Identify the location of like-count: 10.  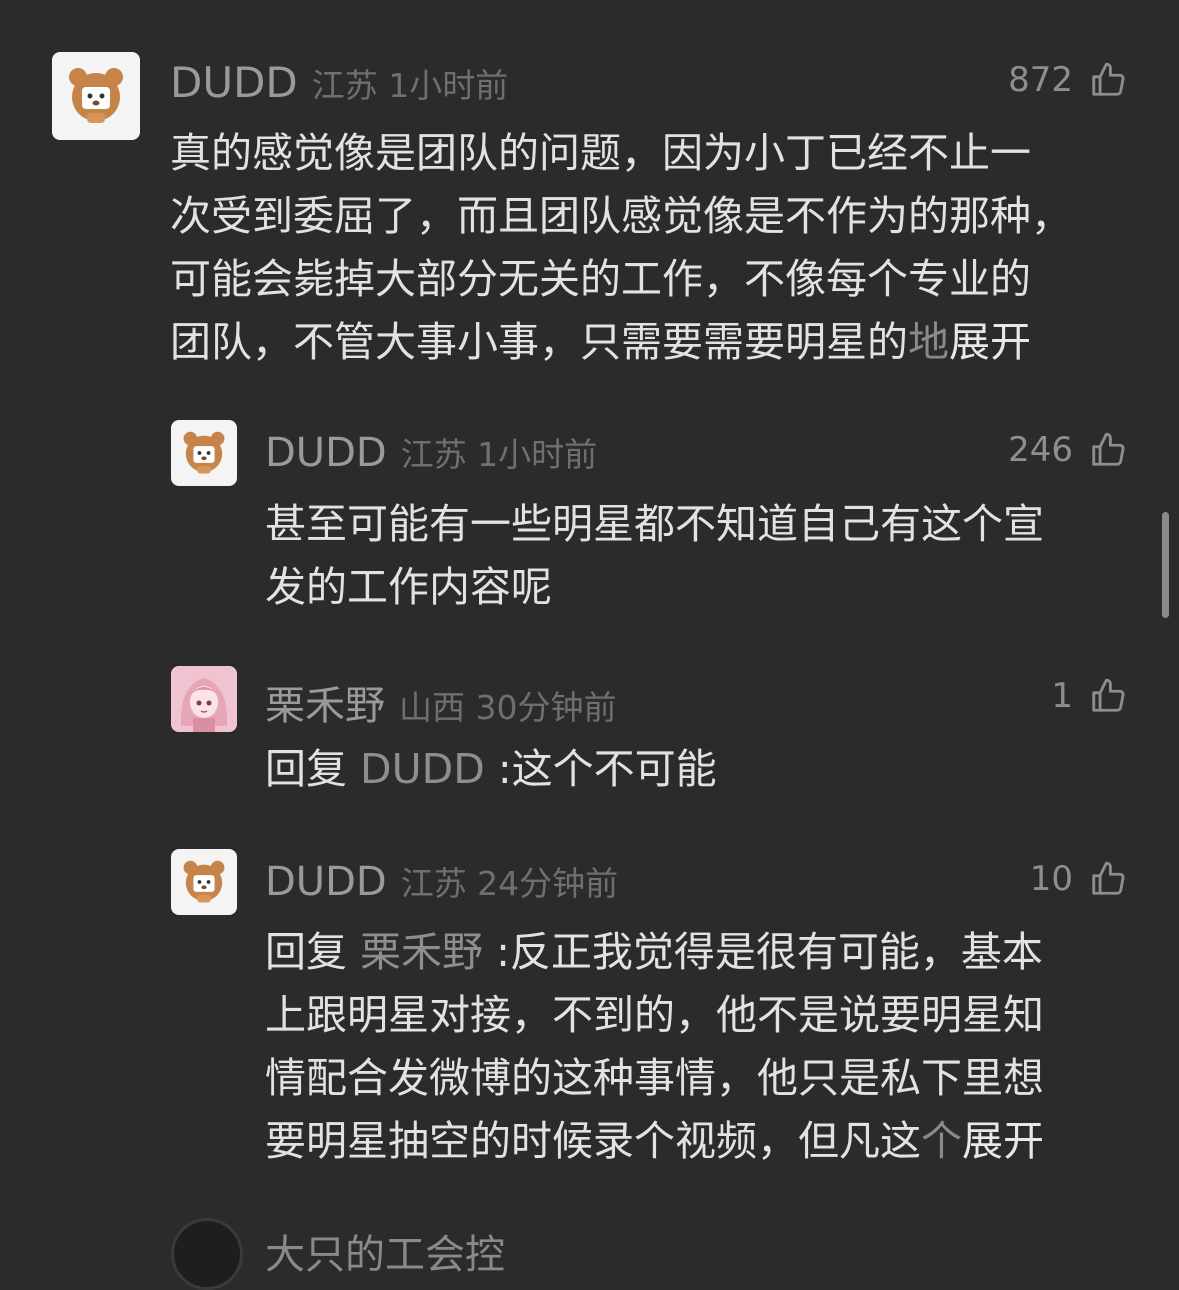
(1051, 879).